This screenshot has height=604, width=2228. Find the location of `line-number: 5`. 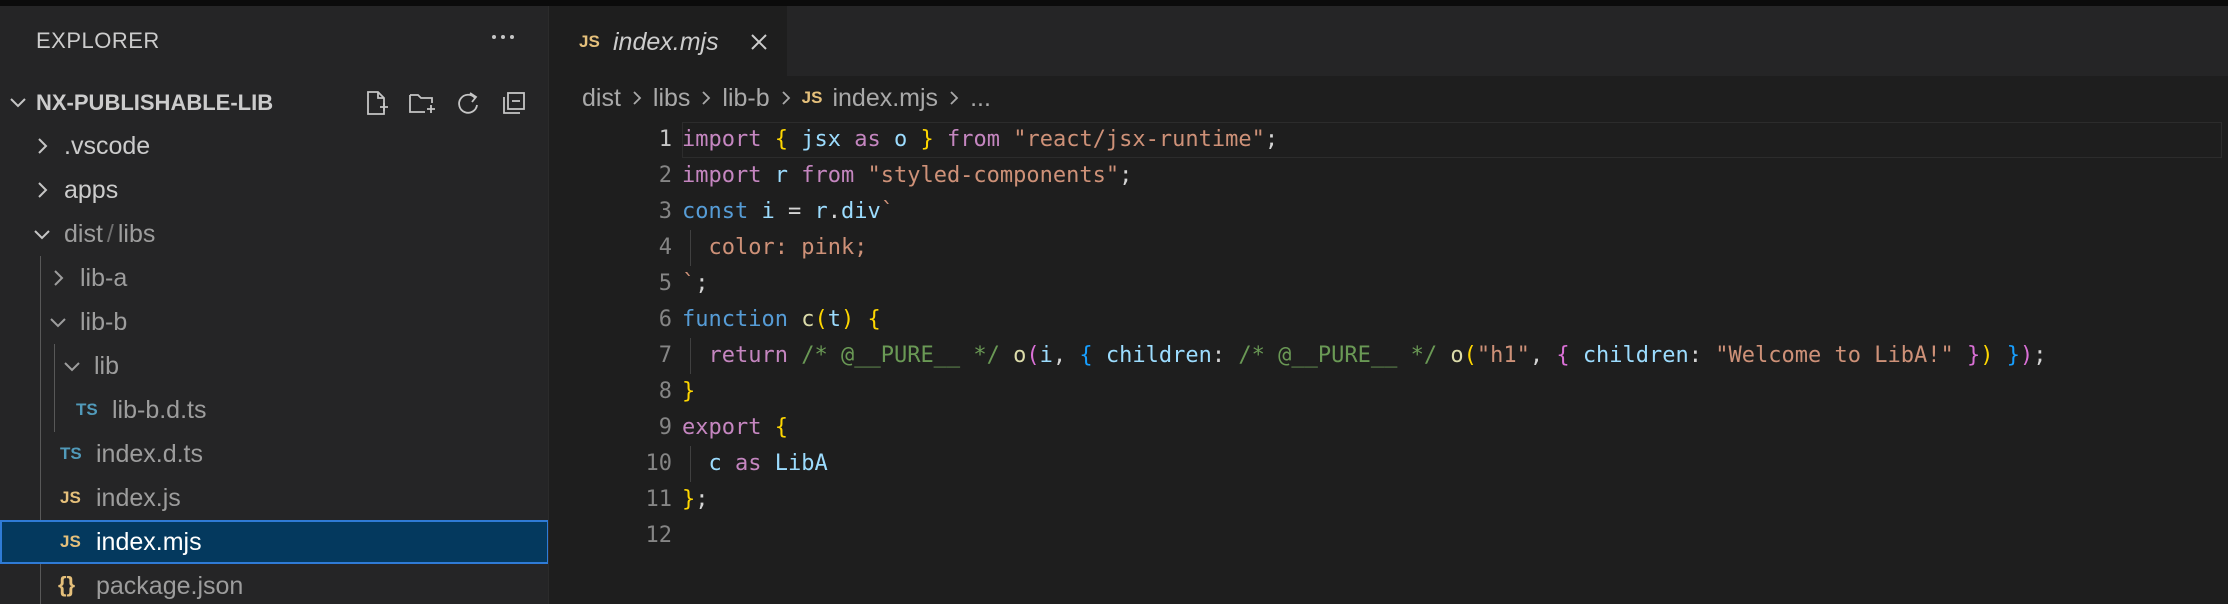

line-number: 5 is located at coordinates (665, 283).